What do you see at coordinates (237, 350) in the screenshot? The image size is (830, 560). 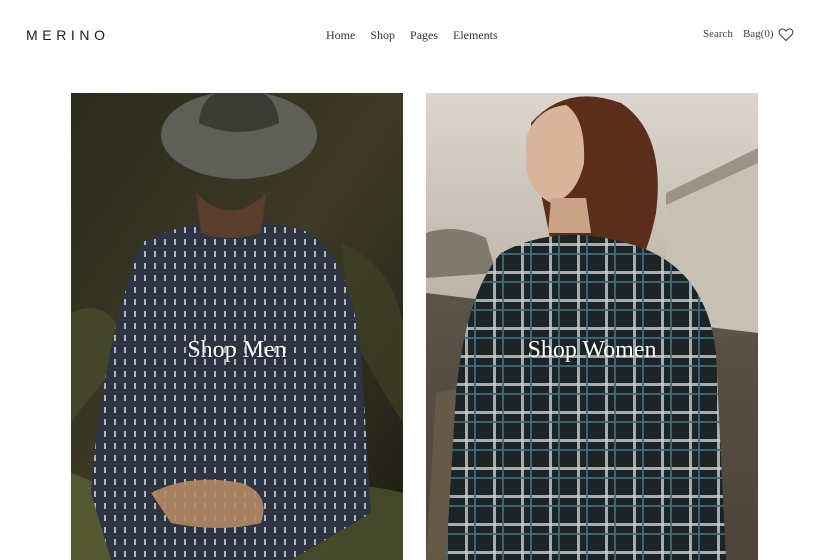 I see `shop-men-label: Shop Men` at bounding box center [237, 350].